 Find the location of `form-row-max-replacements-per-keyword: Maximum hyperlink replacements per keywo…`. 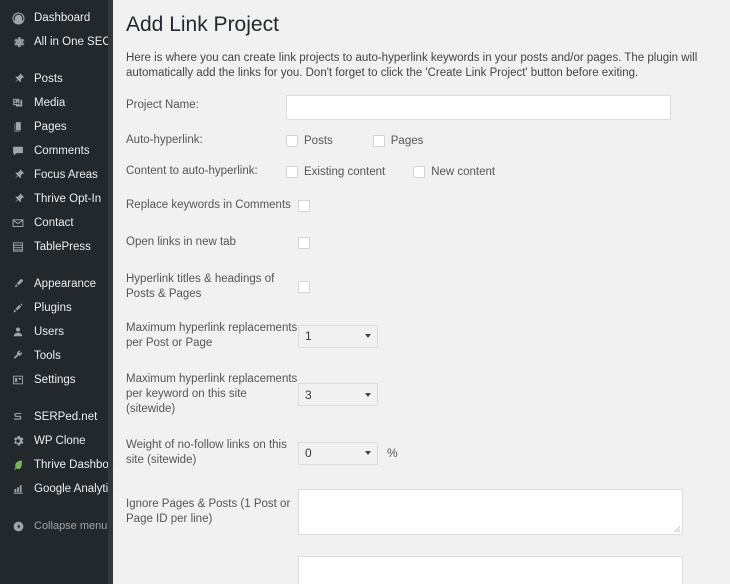

form-row-max-replacements-per-keyword: Maximum hyperlink replacements per keywo… is located at coordinates (419, 394).